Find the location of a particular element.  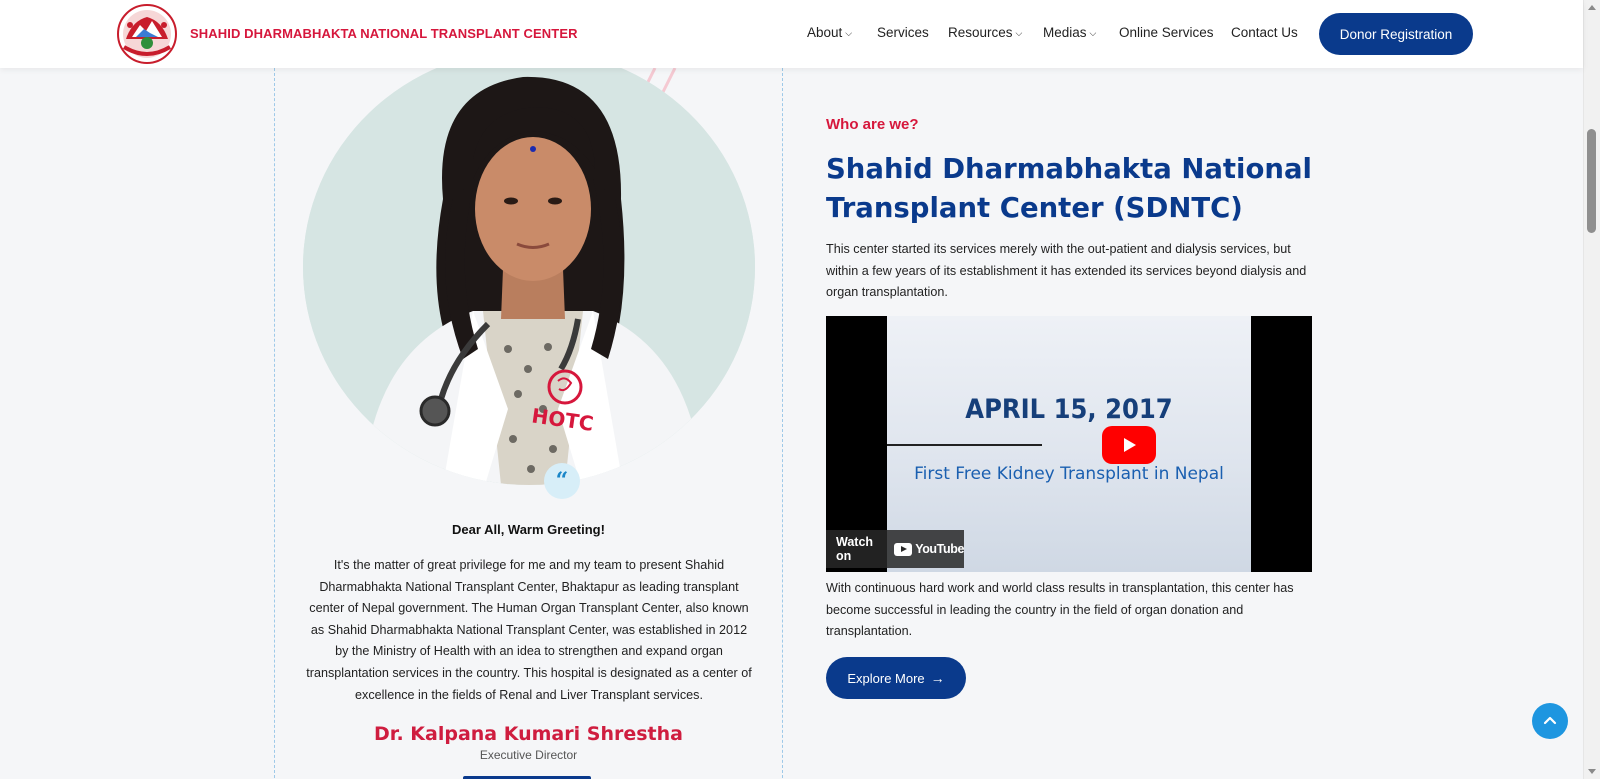

nav-services: Services is located at coordinates (903, 32).